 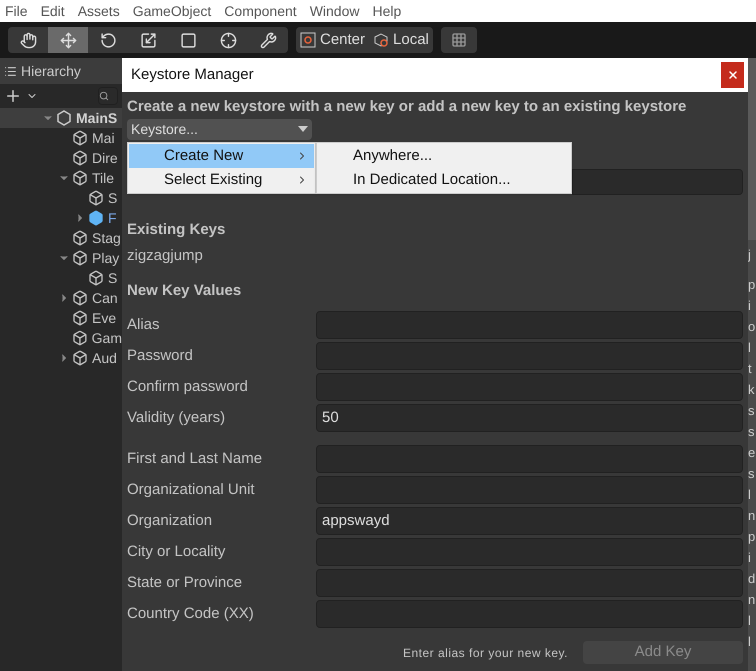 What do you see at coordinates (192, 74) in the screenshot?
I see `window-title: Keystore Manager` at bounding box center [192, 74].